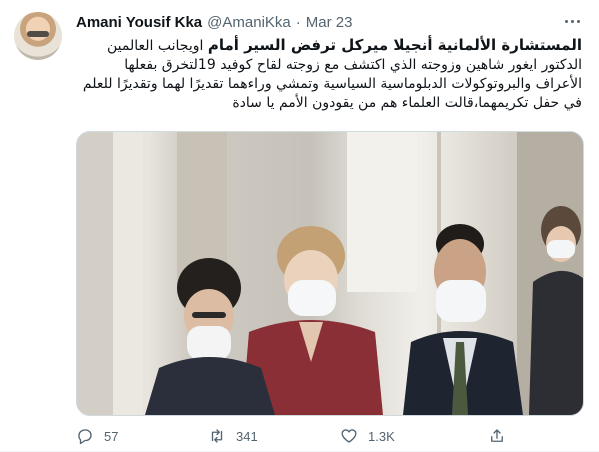 The image size is (599, 452). I want to click on author-name: Amani Yousif Kka, so click(139, 22).